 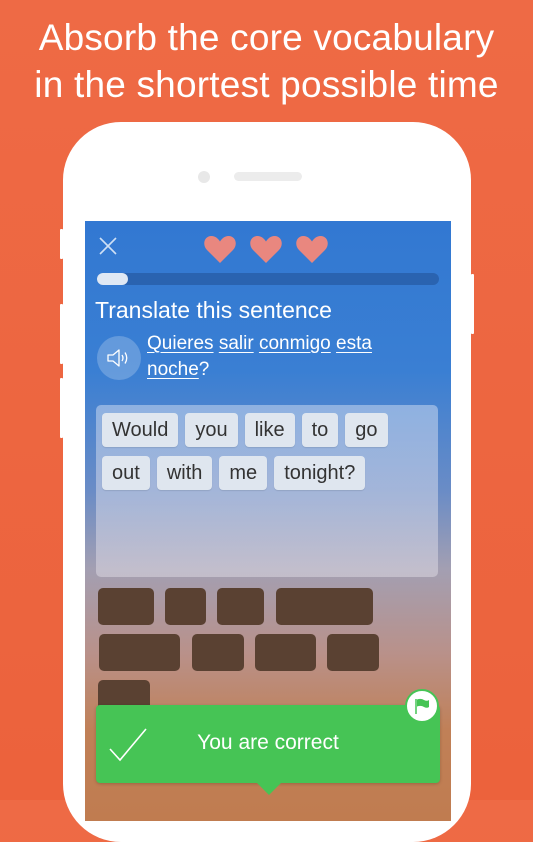 What do you see at coordinates (366, 430) in the screenshot?
I see `answer-word-chip: go` at bounding box center [366, 430].